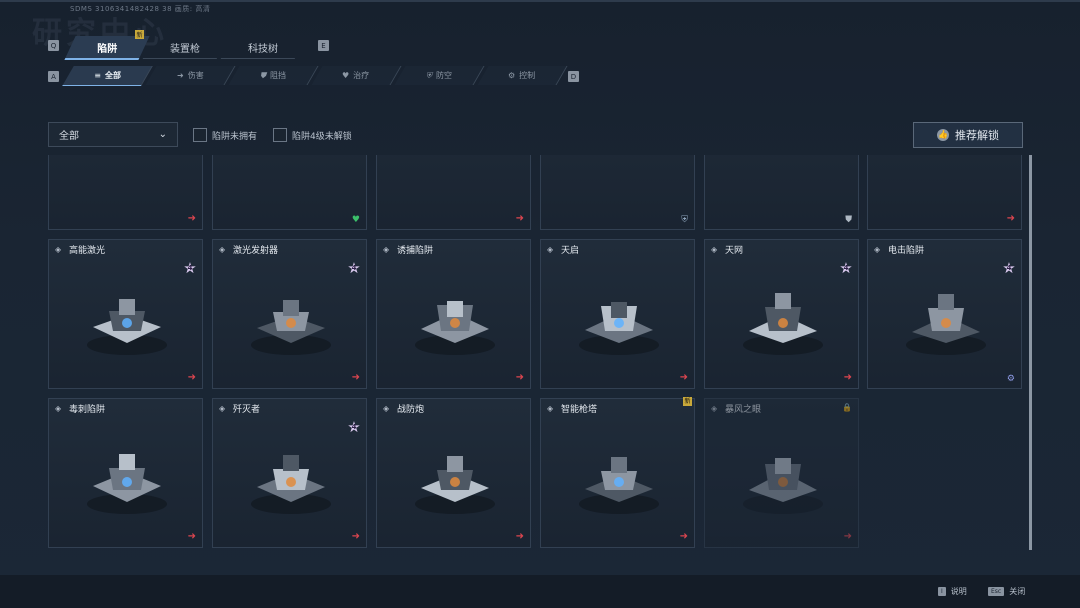 The width and height of the screenshot is (1080, 608). Describe the element at coordinates (185, 47) in the screenshot. I see `tab-devices: 装置枪` at that location.